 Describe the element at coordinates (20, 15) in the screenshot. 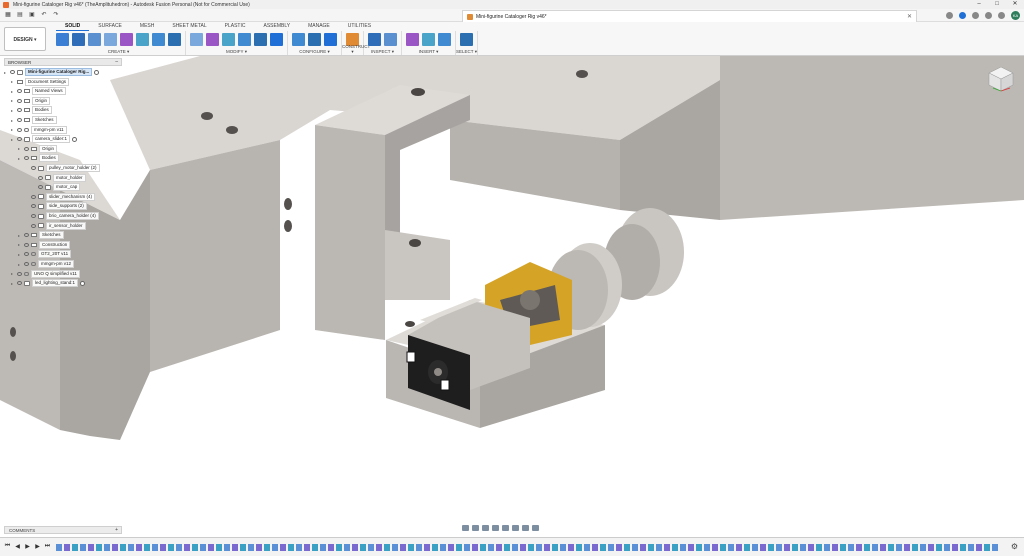

I see `file-icon: ▤` at that location.